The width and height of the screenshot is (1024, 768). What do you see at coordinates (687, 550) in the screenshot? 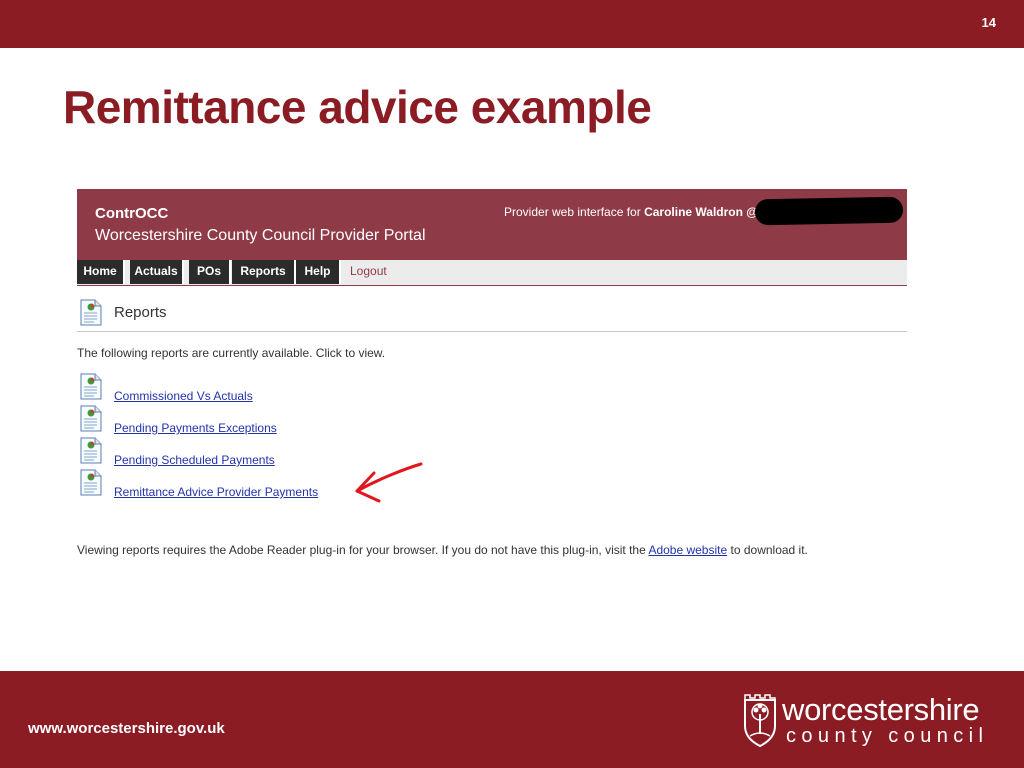
I see `adobe-website-link: Adobe website` at bounding box center [687, 550].